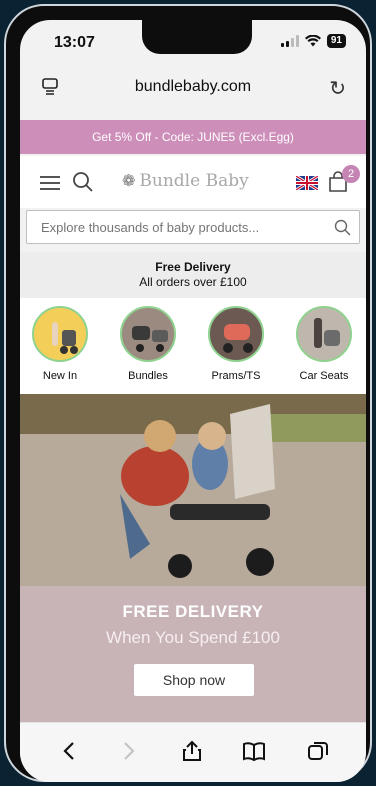 This screenshot has height=786, width=376. I want to click on category-new-in: New In, so click(60, 344).